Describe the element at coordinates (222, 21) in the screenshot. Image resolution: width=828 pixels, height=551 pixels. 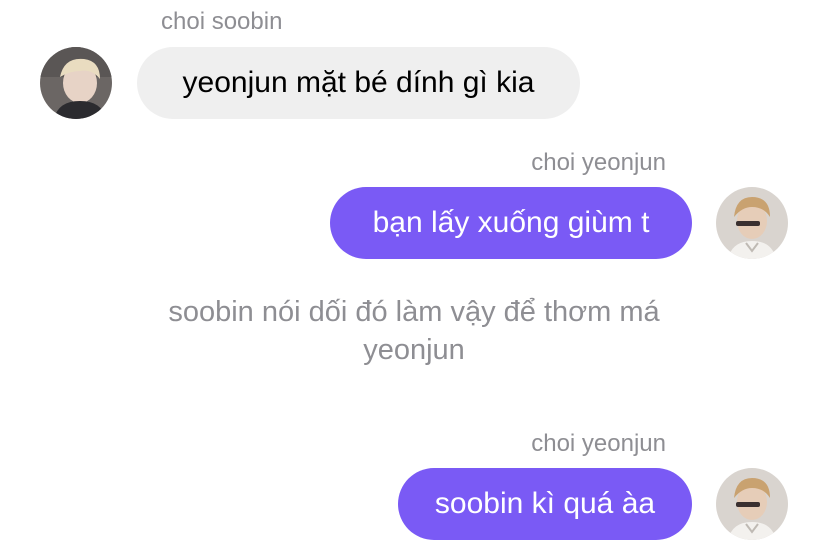
I see `sender-name: choi soobin` at that location.